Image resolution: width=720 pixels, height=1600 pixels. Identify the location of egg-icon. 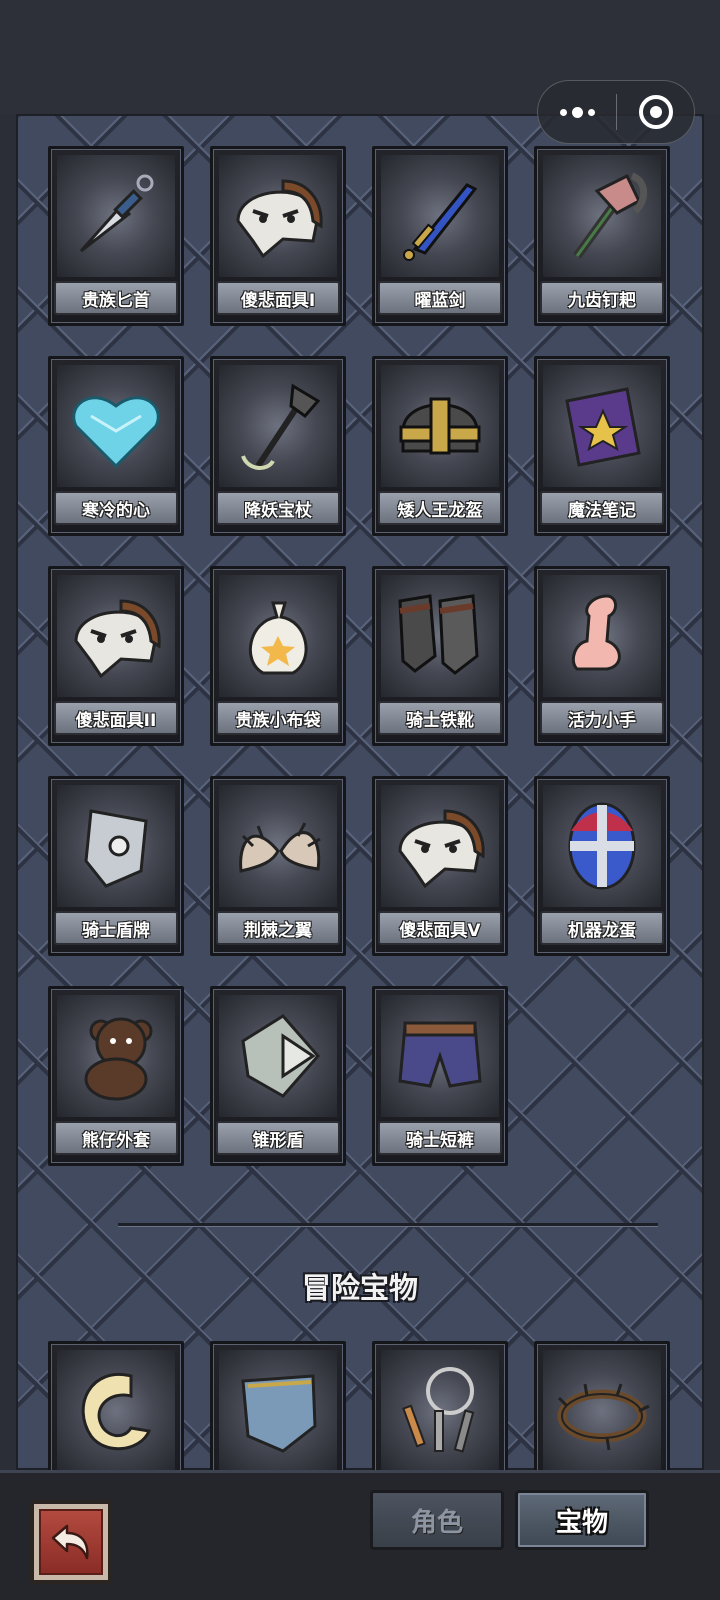
(602, 846).